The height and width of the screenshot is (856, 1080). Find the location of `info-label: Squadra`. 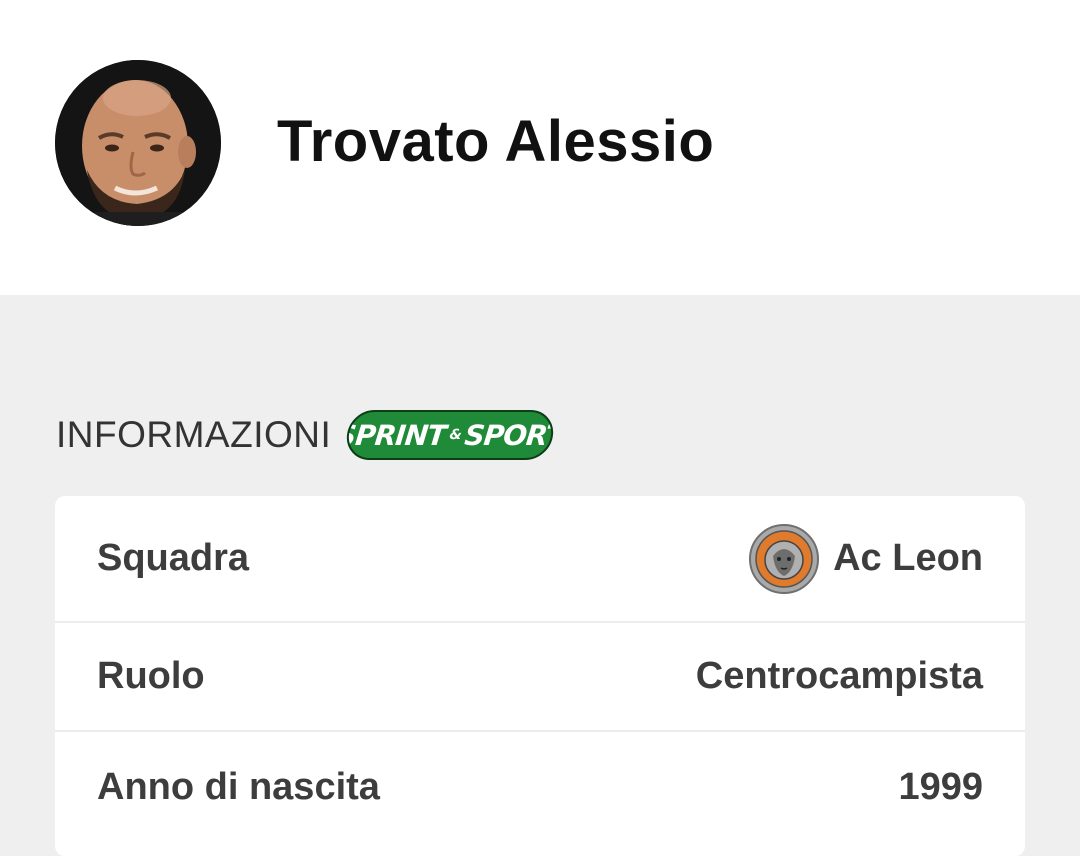

info-label: Squadra is located at coordinates (173, 558).